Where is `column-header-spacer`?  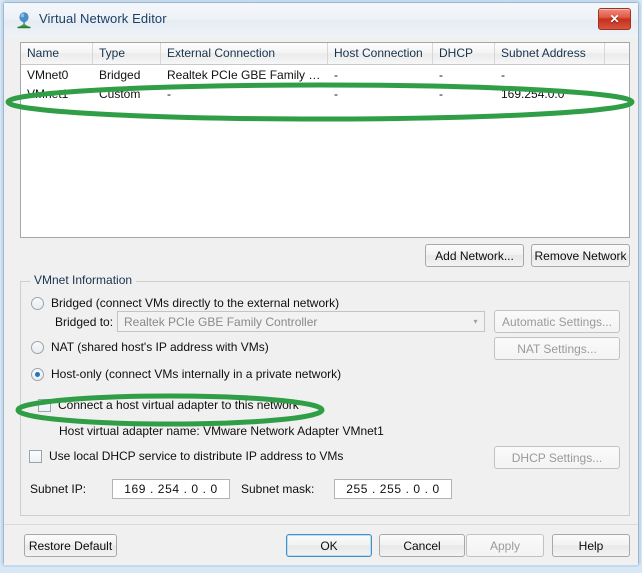
column-header-spacer is located at coordinates (617, 53).